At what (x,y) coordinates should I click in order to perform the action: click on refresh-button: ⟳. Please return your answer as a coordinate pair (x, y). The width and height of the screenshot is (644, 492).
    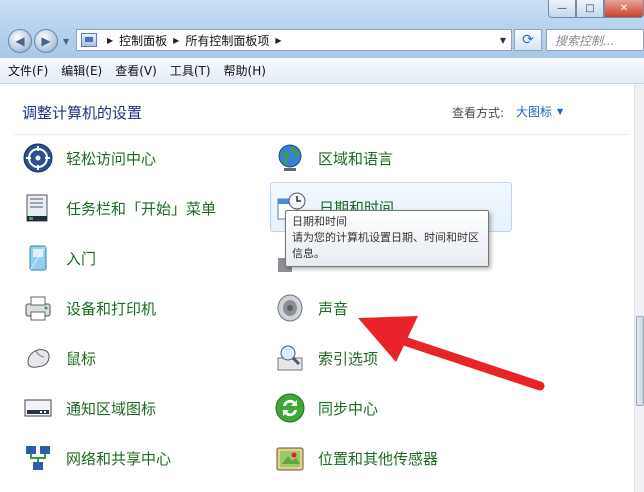
    Looking at the image, I should click on (528, 40).